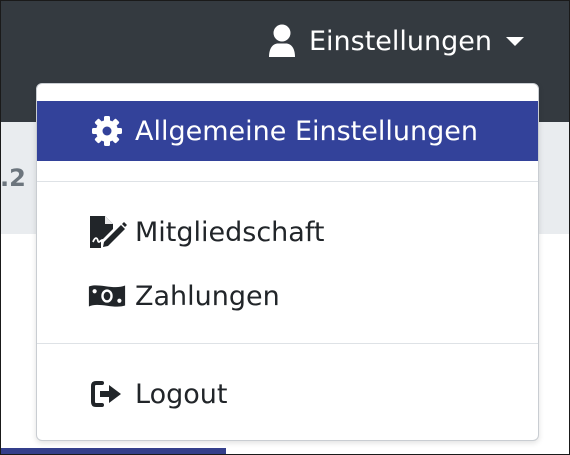  Describe the element at coordinates (400, 41) in the screenshot. I see `user-menu-label: Einstellungen` at that location.